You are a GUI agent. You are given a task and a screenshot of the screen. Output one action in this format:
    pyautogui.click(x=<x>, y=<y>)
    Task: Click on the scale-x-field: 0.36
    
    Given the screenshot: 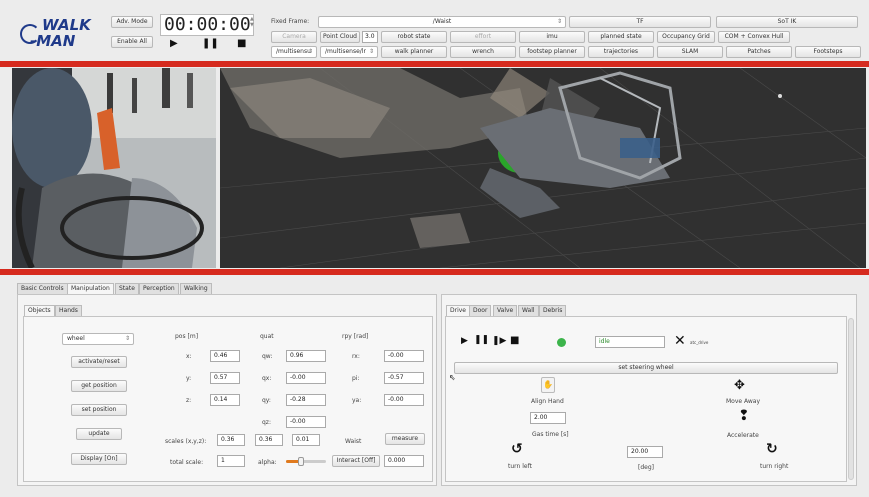 What is the action you would take?
    pyautogui.click(x=231, y=440)
    